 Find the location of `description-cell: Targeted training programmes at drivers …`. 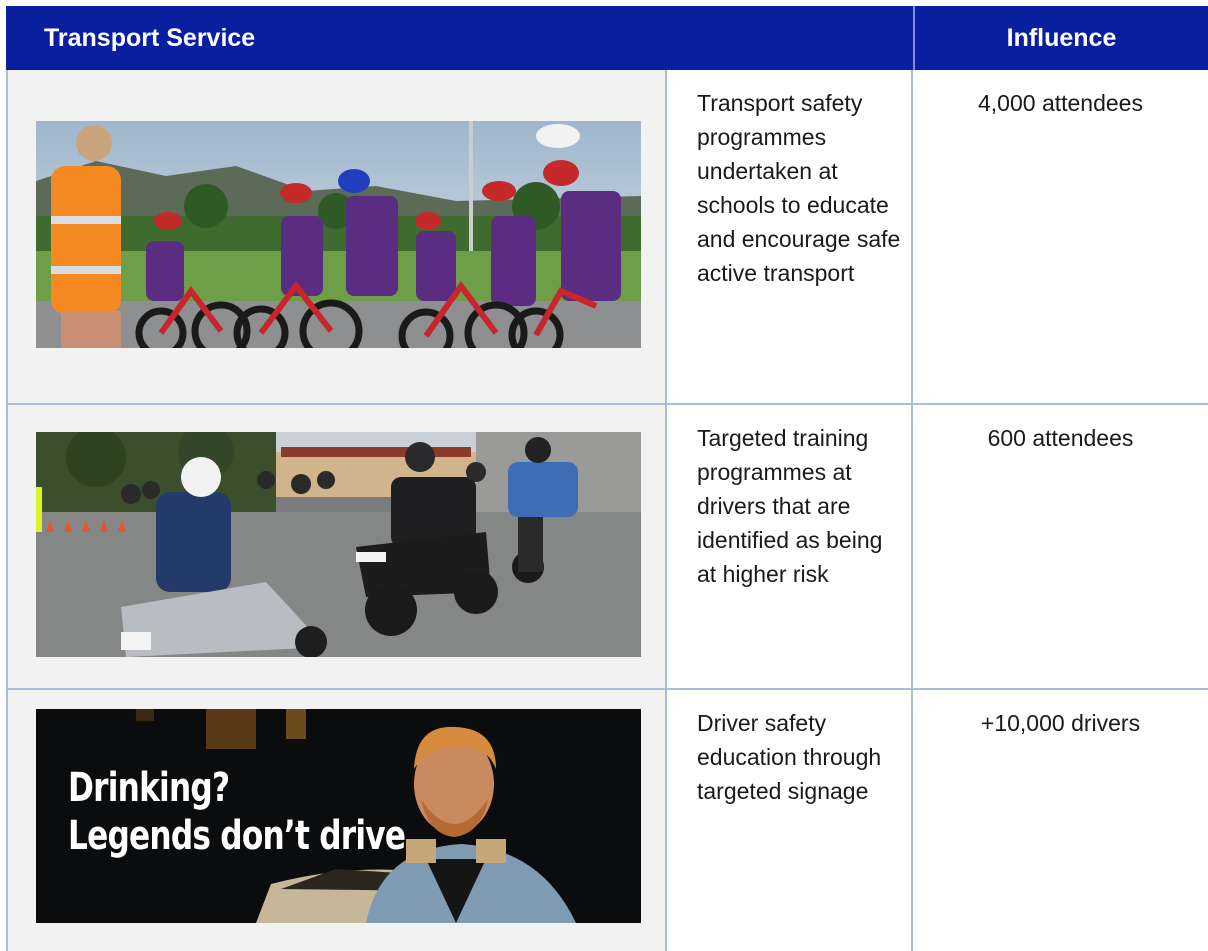

description-cell: Targeted training programmes at drivers … is located at coordinates (790, 547).